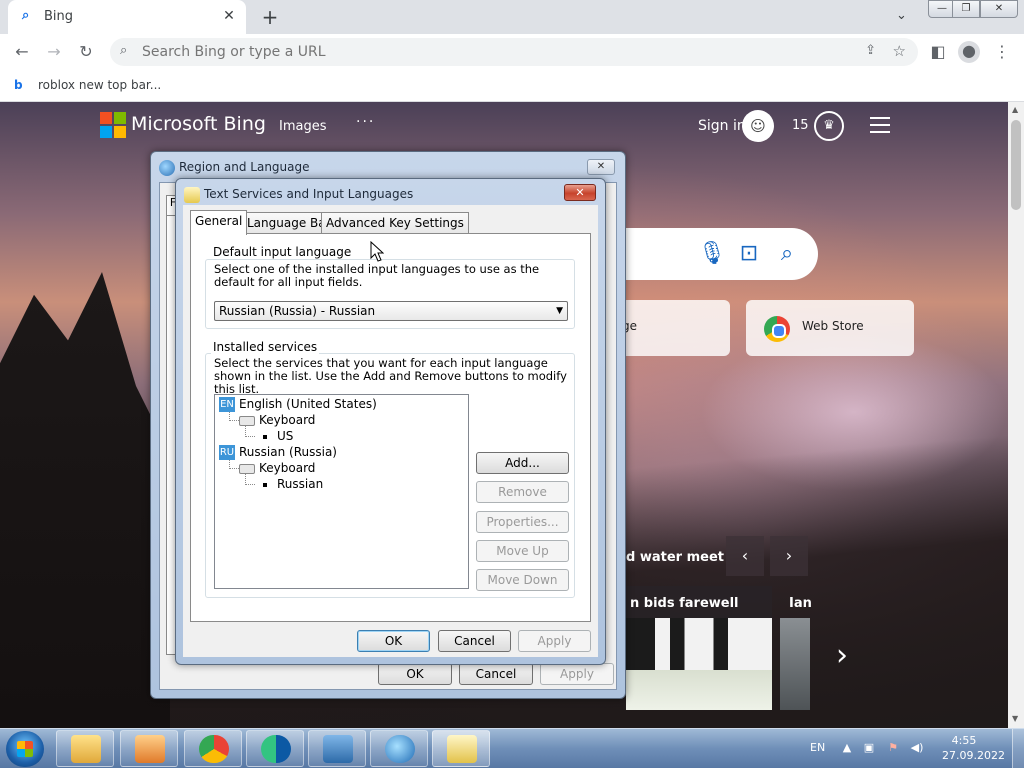 The width and height of the screenshot is (1024, 768). Describe the element at coordinates (800, 603) in the screenshot. I see `news-headline-2: Ian` at that location.